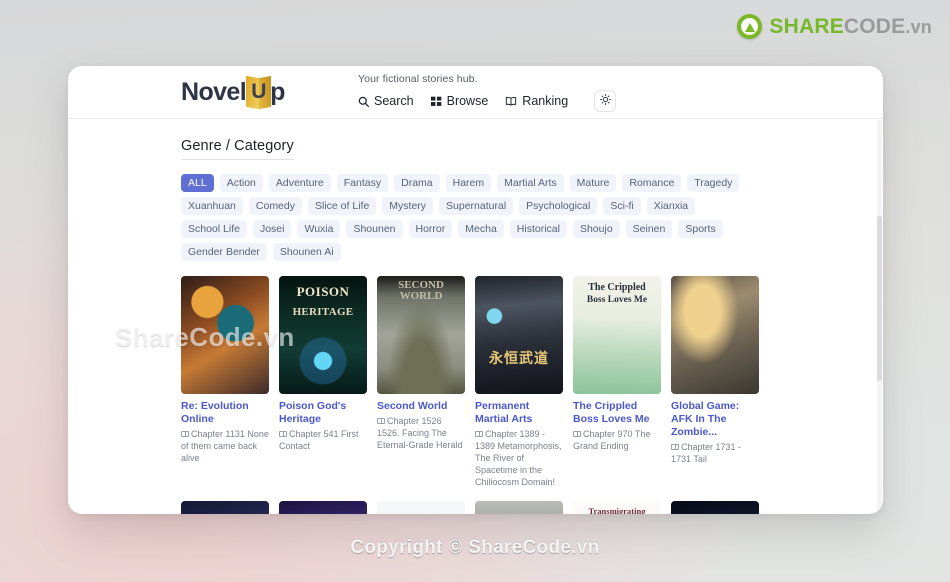  What do you see at coordinates (212, 206) in the screenshot?
I see `genre-tag-xuanhuan: Xuanhuan` at bounding box center [212, 206].